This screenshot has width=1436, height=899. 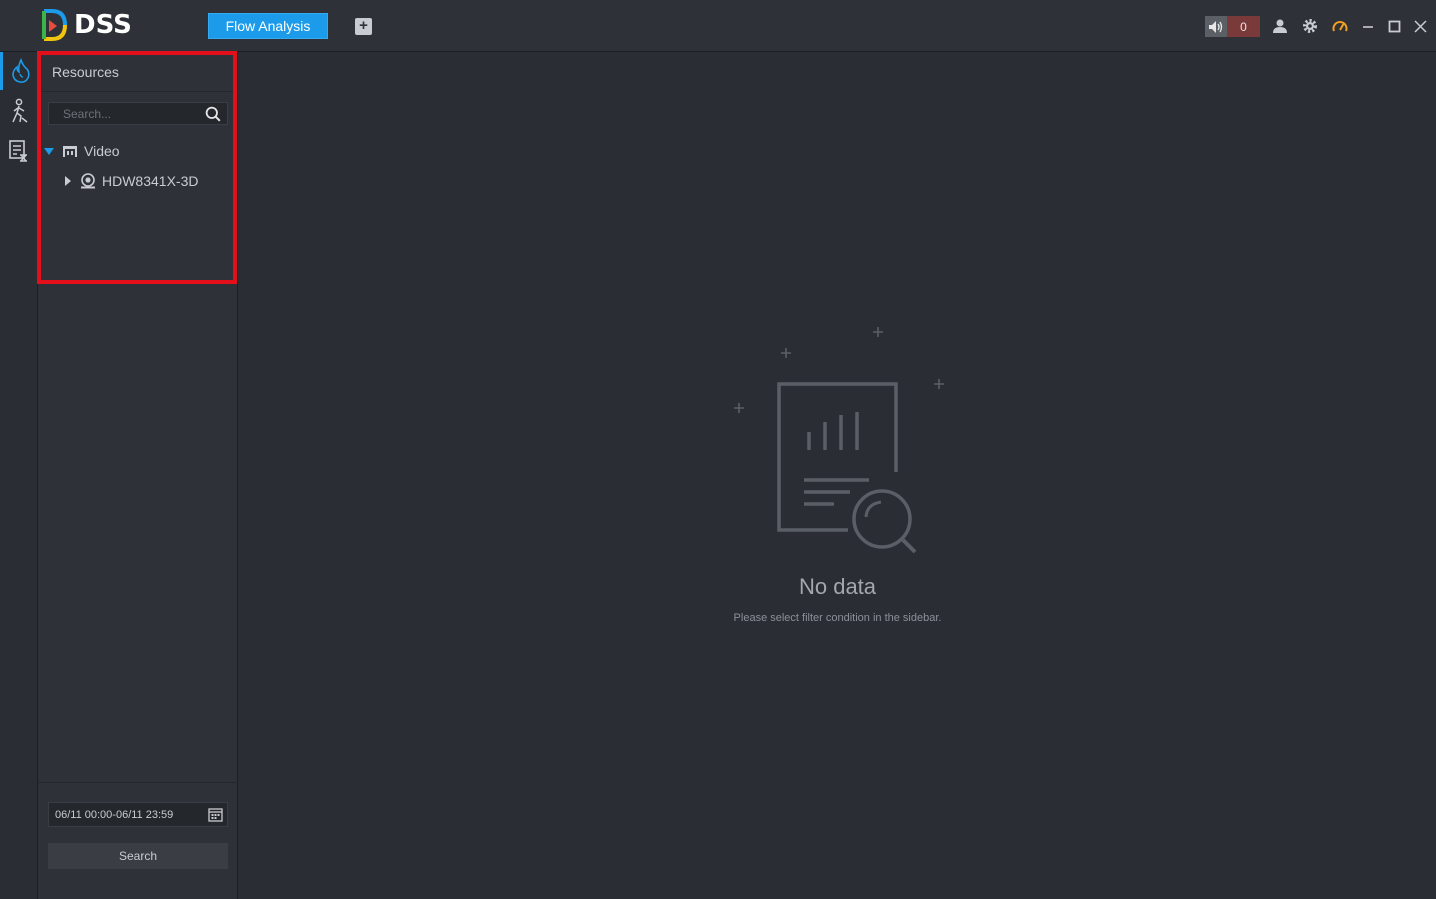 What do you see at coordinates (138, 856) in the screenshot?
I see `search-button: Search` at bounding box center [138, 856].